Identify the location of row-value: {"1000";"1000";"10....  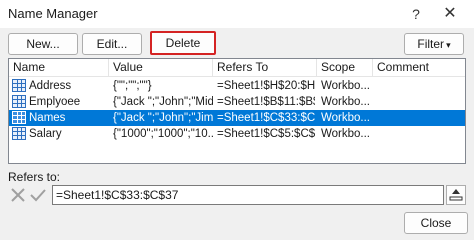
(163, 134).